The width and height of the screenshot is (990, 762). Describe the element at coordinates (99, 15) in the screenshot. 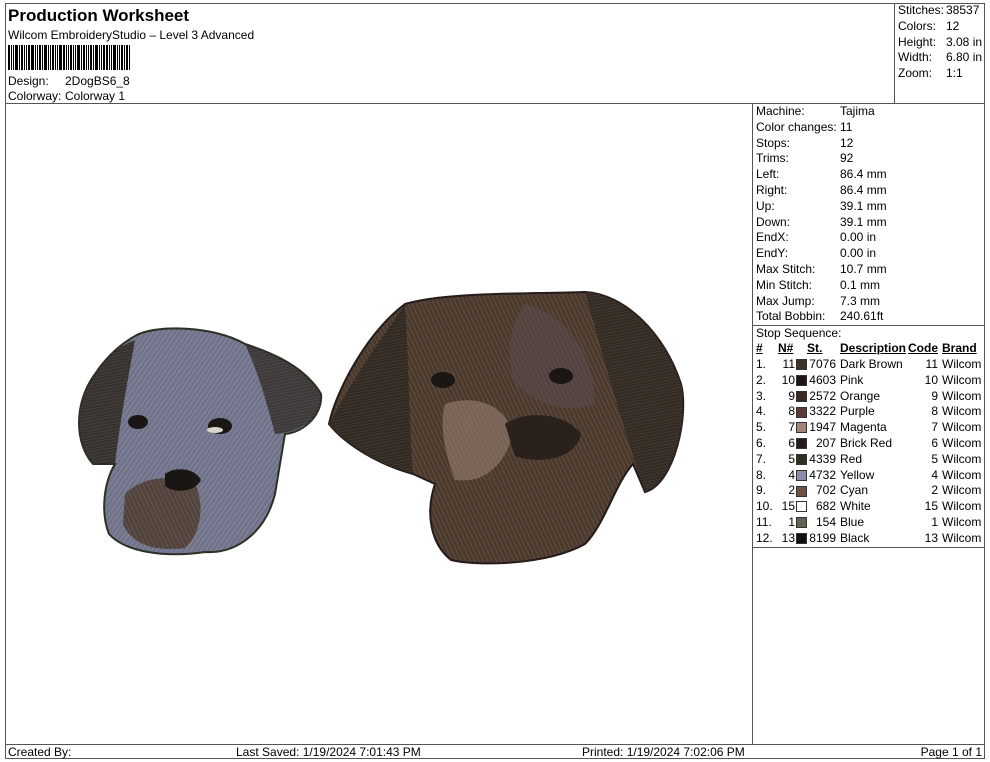

I see `page-title: Production Worksheet` at that location.